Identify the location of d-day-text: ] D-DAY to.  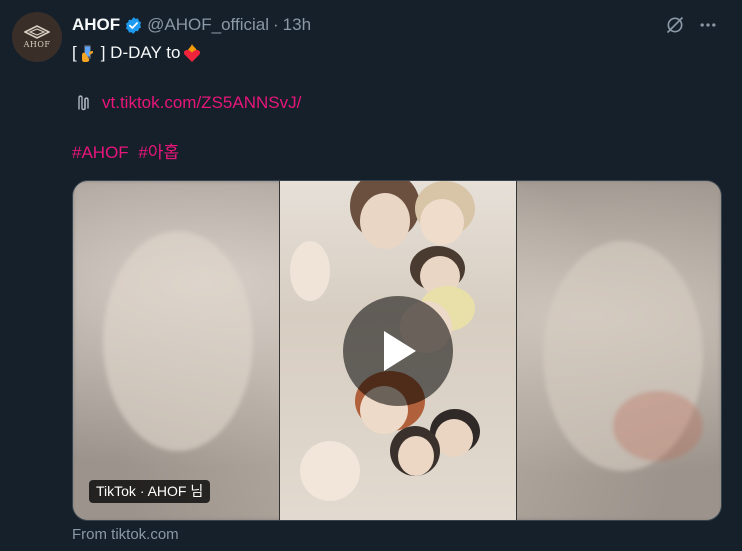
(140, 52).